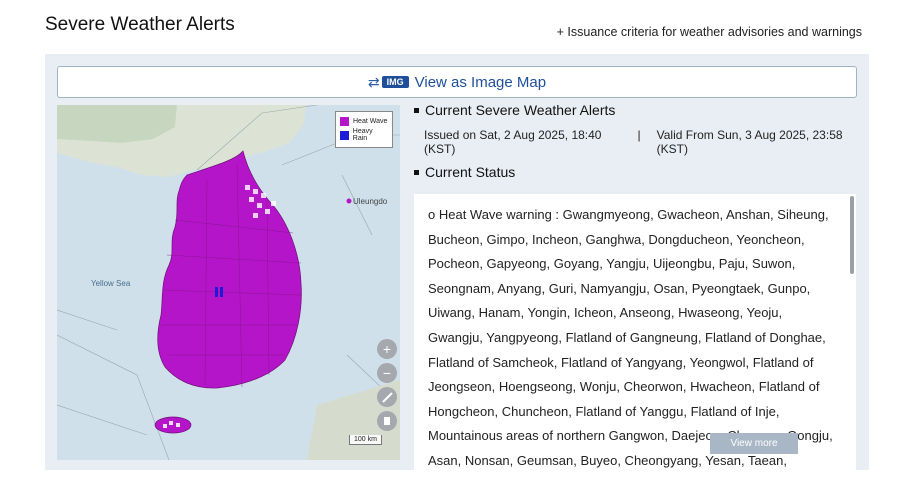 This screenshot has width=900, height=503. What do you see at coordinates (513, 142) in the screenshot?
I see `issued-time: Issued on Sat, 2 Aug 2025, 18:40 (KST)` at bounding box center [513, 142].